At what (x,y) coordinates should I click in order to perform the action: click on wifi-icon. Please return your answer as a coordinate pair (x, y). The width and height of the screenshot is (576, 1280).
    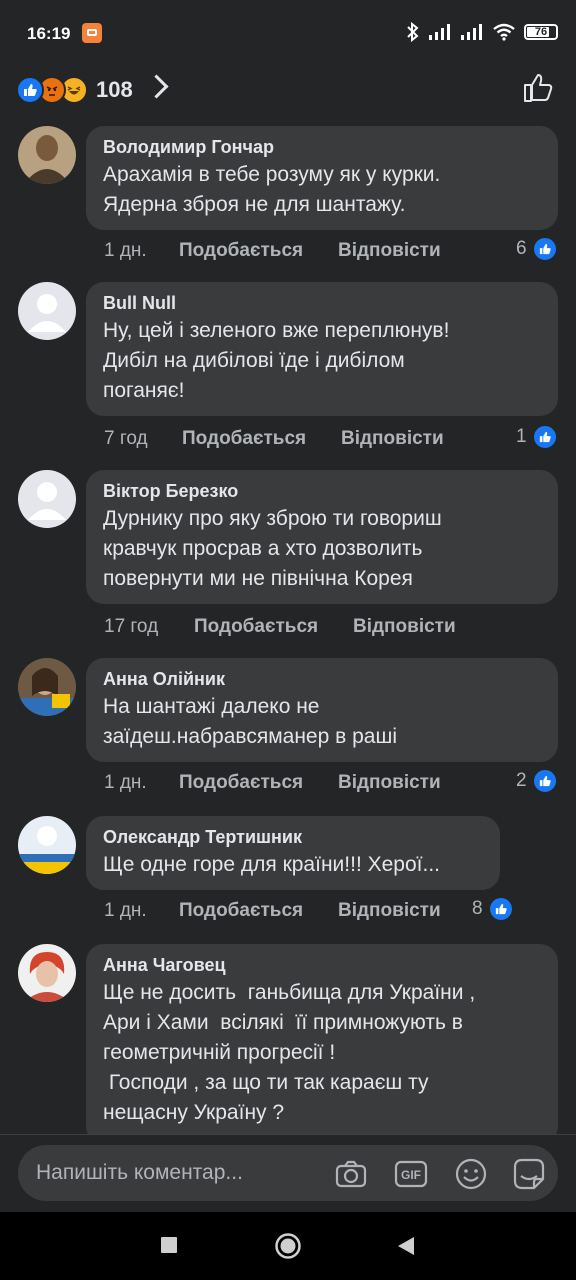
    Looking at the image, I should click on (504, 32).